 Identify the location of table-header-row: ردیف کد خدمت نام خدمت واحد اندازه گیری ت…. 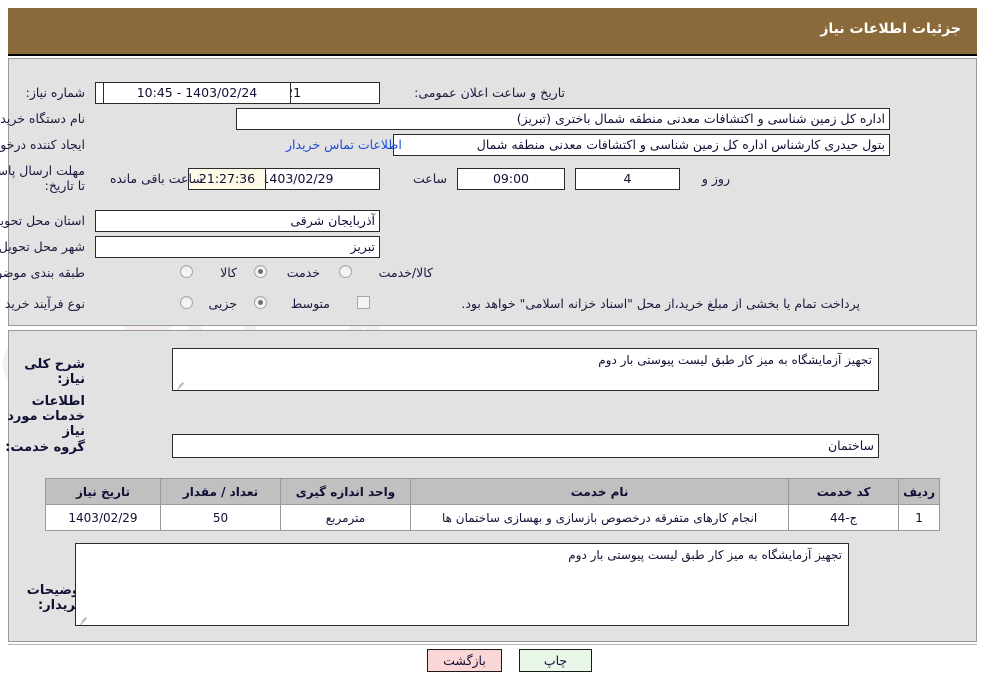
(492, 491).